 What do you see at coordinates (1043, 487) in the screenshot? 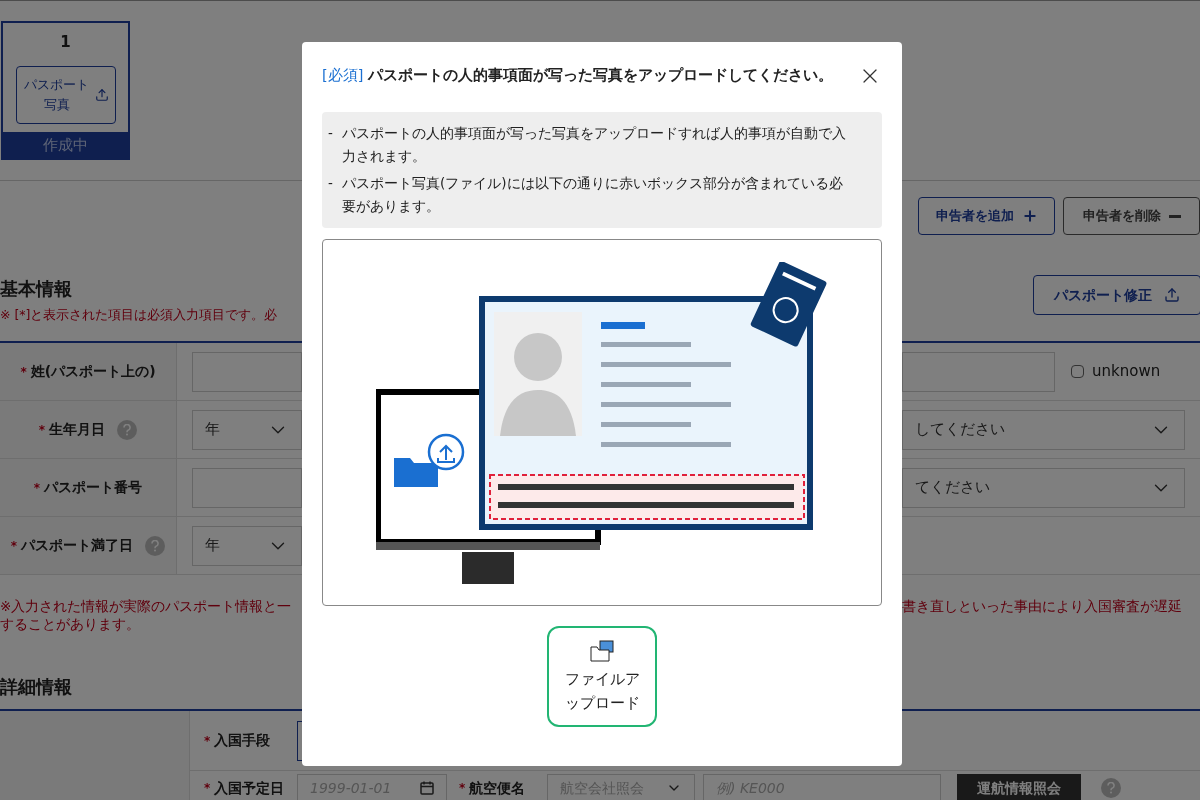
I see `select-field: てください` at bounding box center [1043, 487].